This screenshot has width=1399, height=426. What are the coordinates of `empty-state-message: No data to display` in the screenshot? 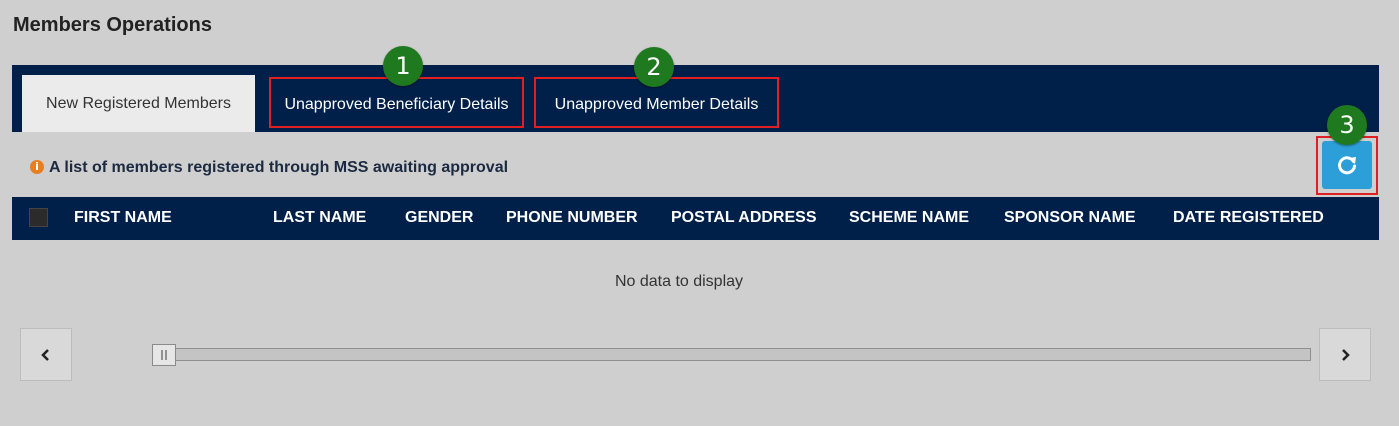 It's located at (679, 281).